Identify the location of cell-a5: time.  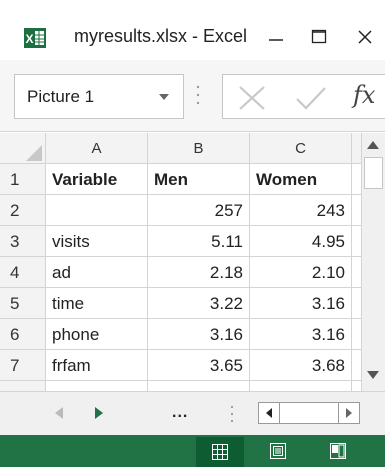
(97, 303).